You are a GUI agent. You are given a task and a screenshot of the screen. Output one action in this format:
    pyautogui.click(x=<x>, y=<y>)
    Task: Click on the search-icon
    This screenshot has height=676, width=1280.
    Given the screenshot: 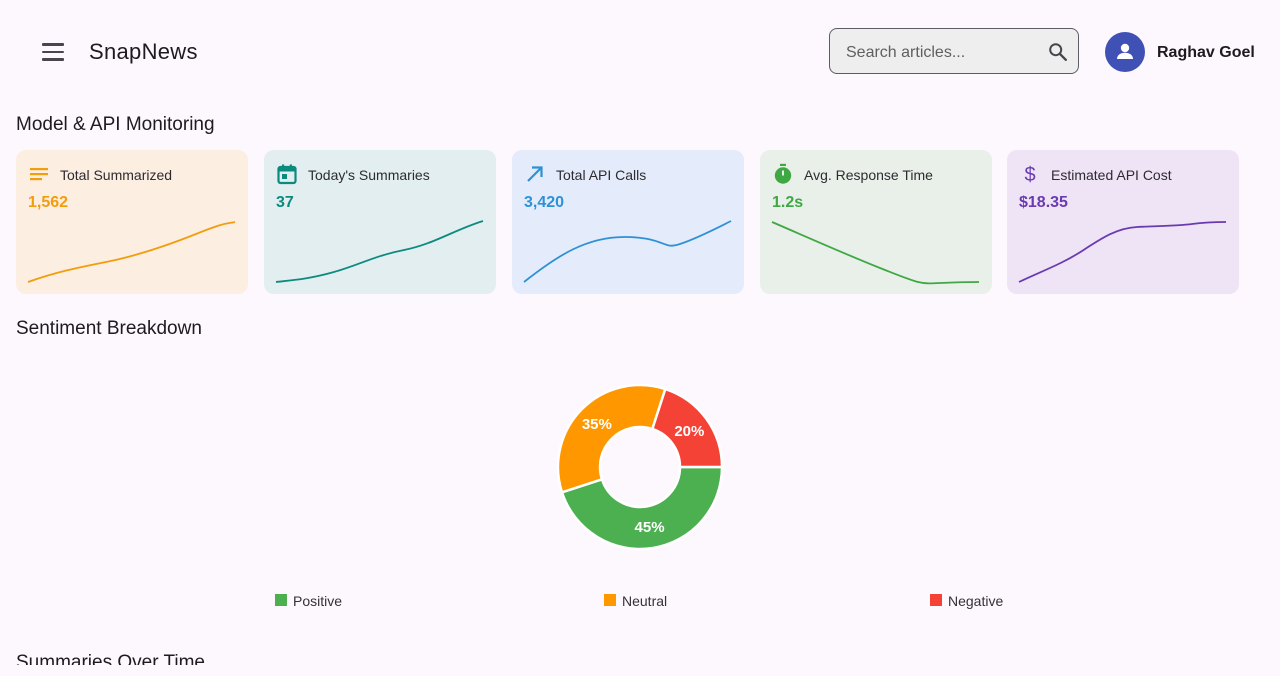 What is the action you would take?
    pyautogui.click(x=1058, y=52)
    